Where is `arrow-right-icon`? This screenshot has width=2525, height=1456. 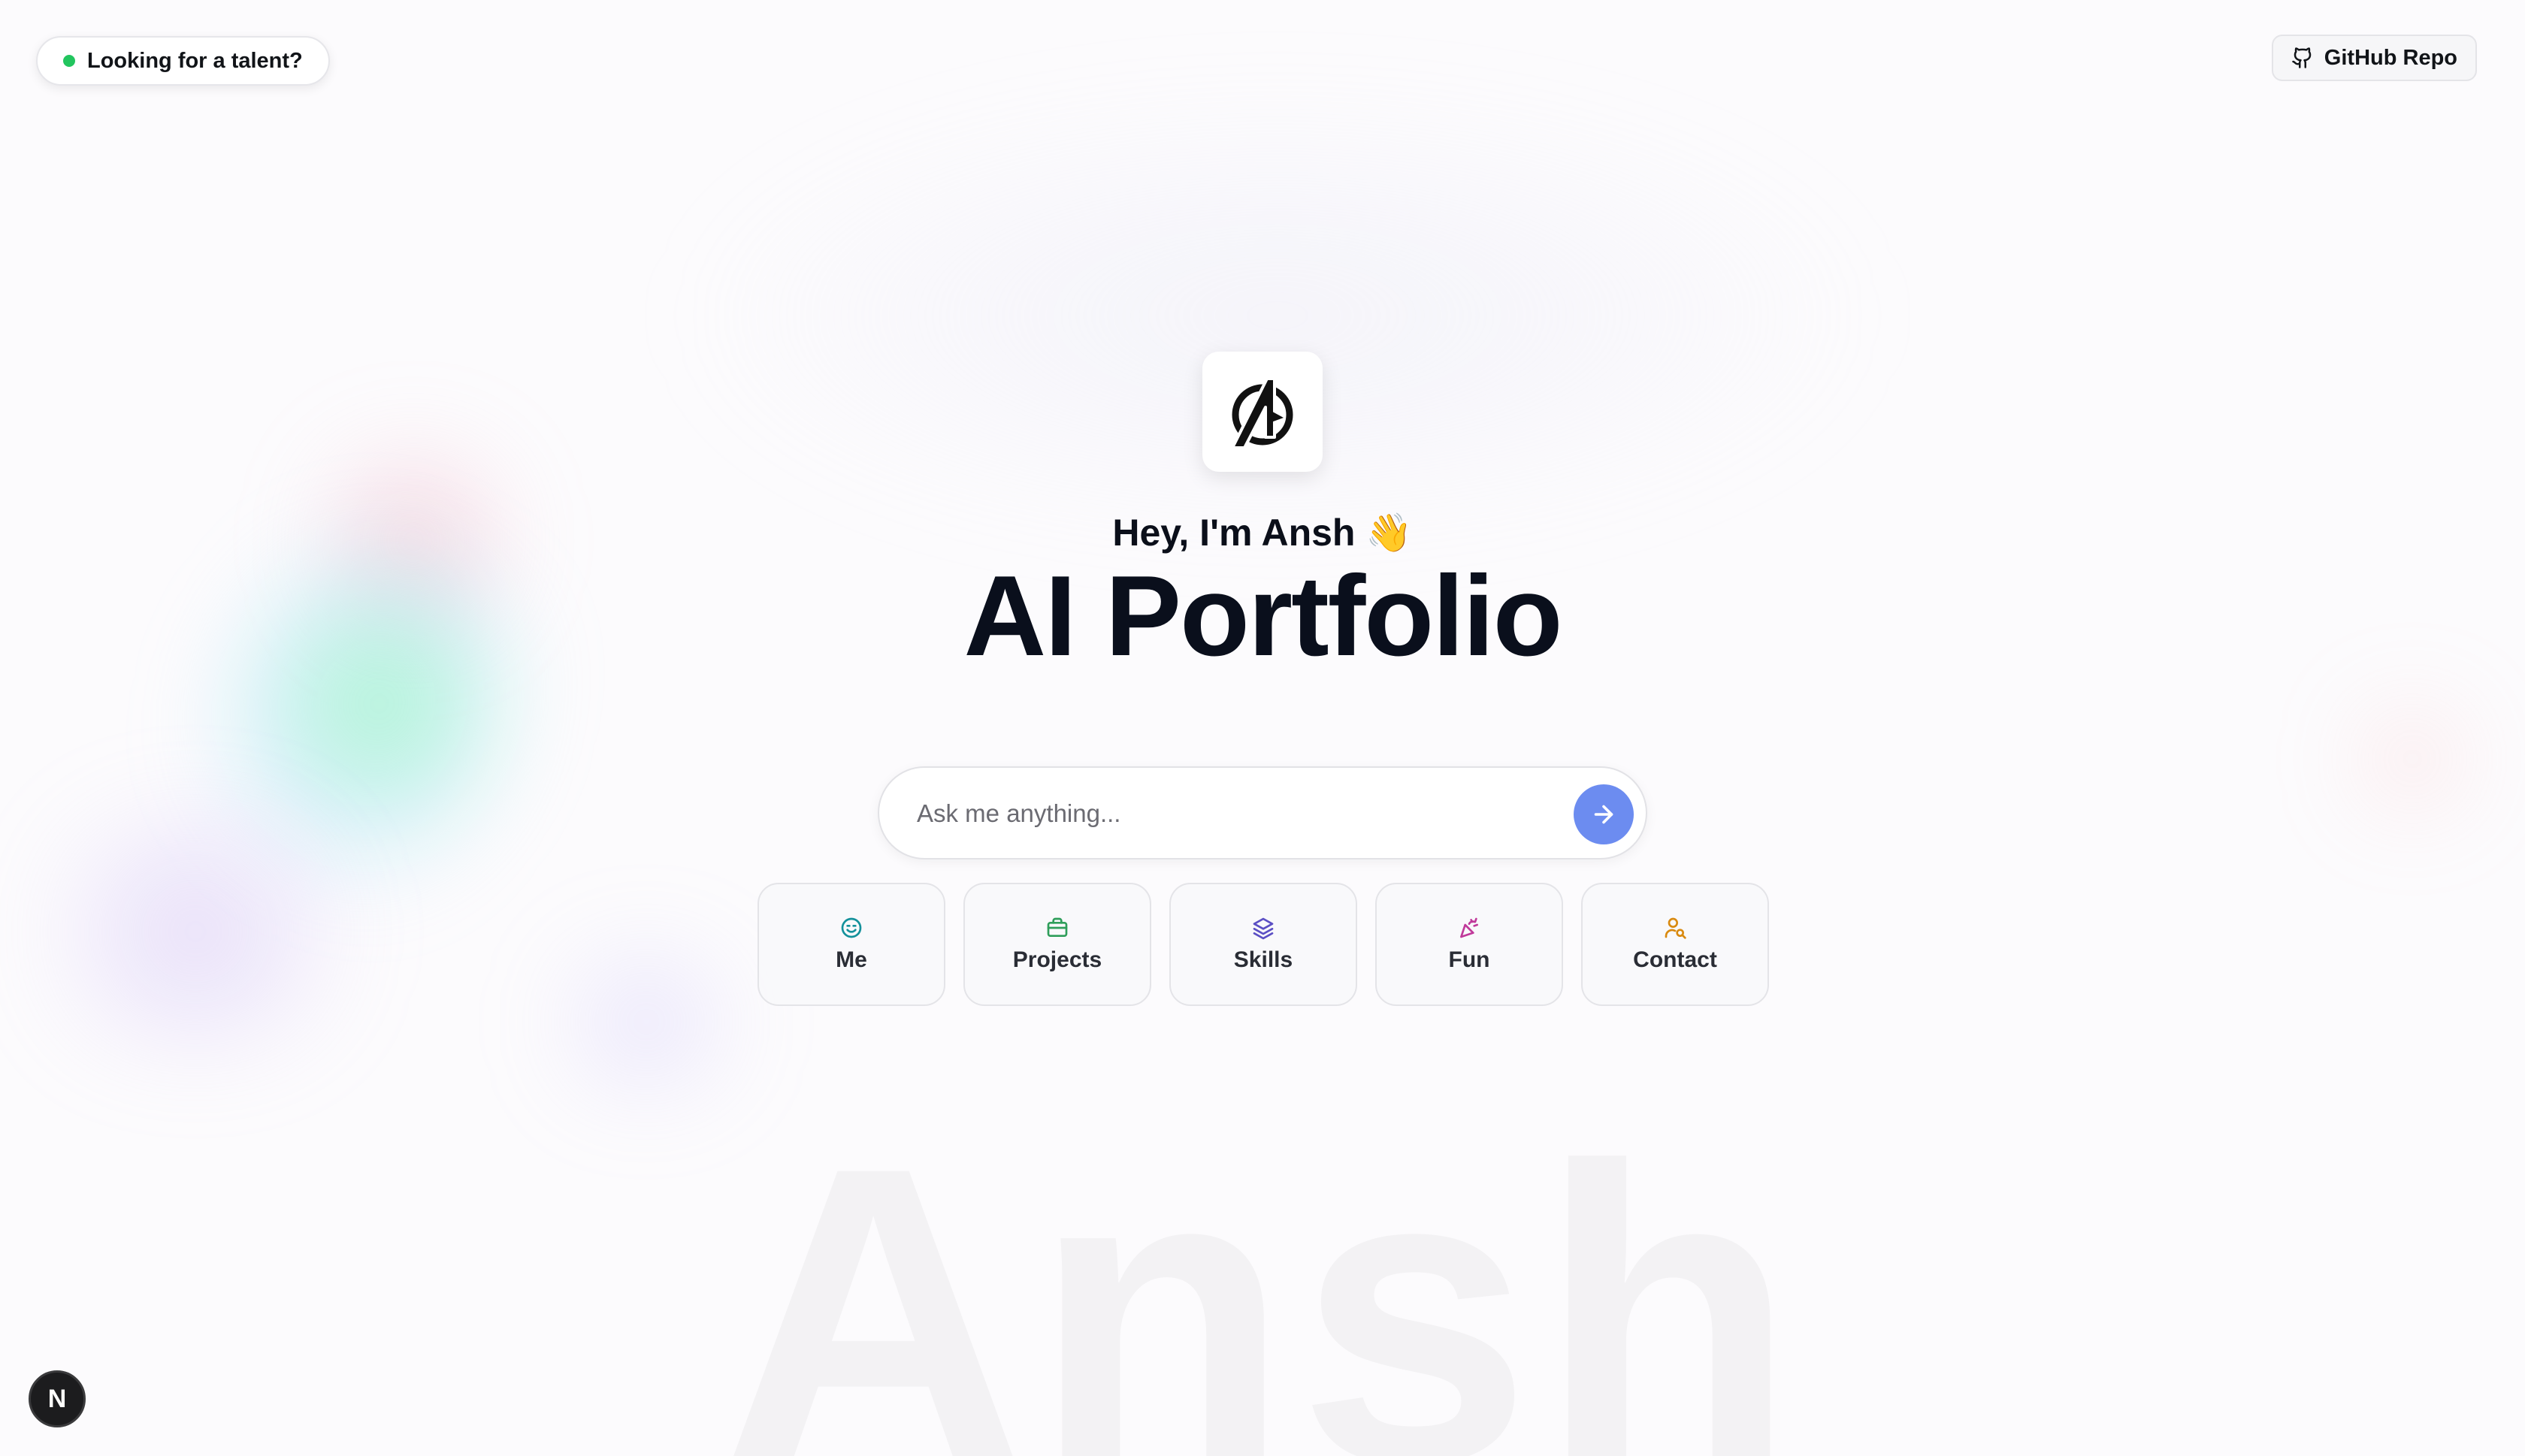
arrow-right-icon is located at coordinates (1603, 814).